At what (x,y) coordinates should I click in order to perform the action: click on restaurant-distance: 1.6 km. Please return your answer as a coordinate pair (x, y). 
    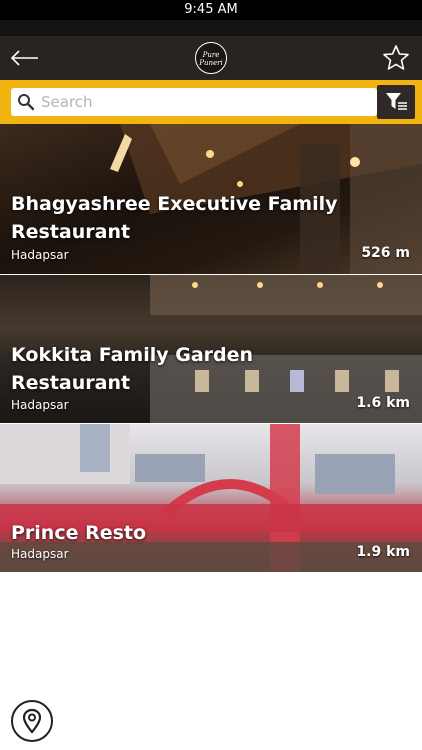
    Looking at the image, I should click on (383, 403).